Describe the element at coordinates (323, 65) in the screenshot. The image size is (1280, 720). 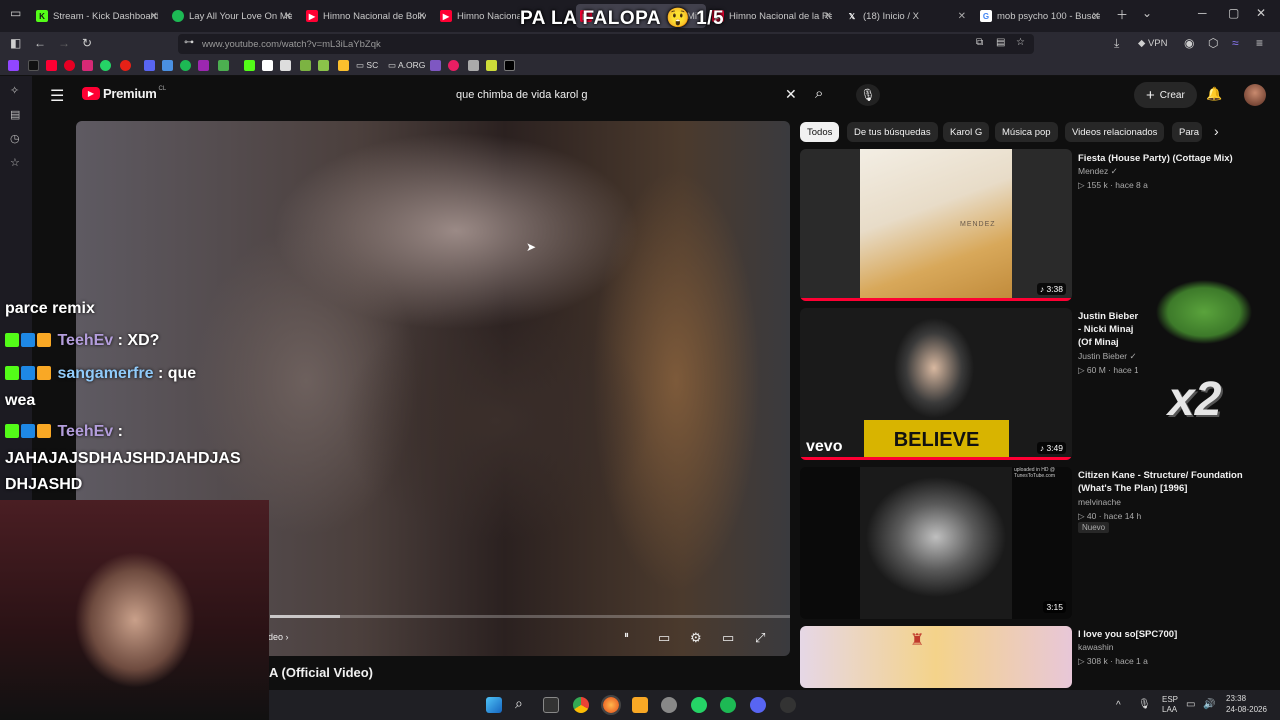
I see `grid-bookmark-icon` at that location.